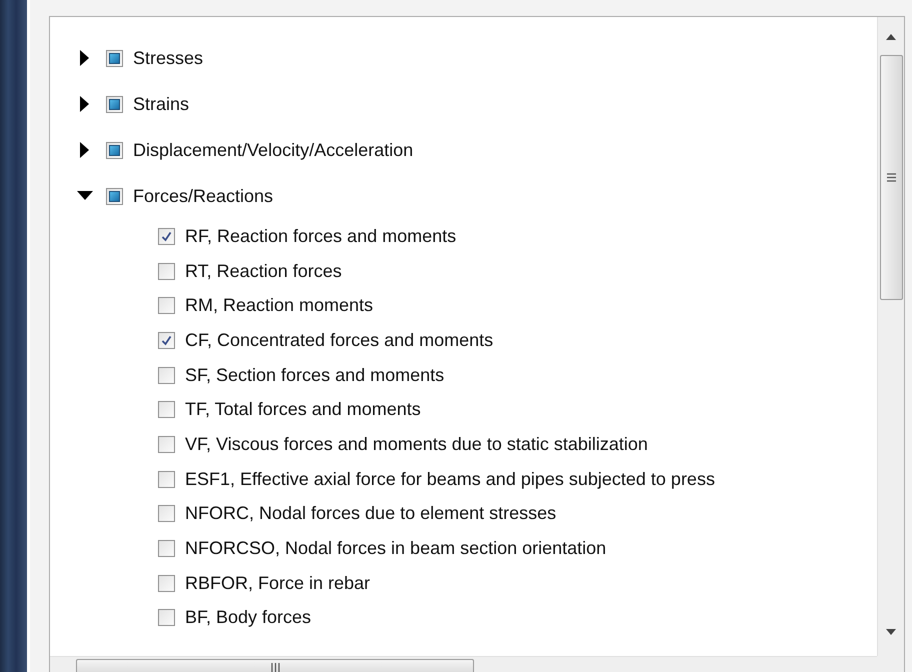 This screenshot has height=672, width=912. Describe the element at coordinates (891, 37) in the screenshot. I see `scroll-up-icon` at that location.